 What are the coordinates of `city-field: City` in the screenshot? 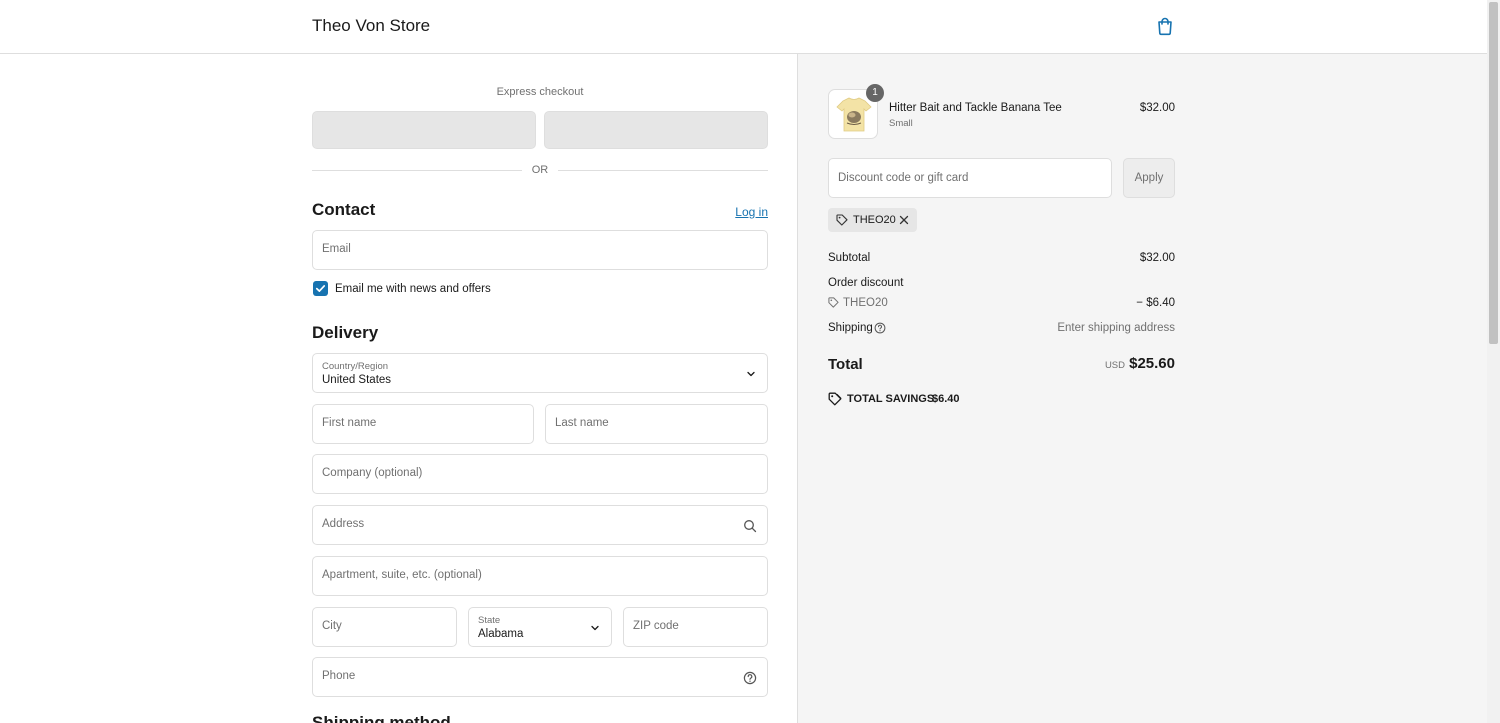 It's located at (384, 627).